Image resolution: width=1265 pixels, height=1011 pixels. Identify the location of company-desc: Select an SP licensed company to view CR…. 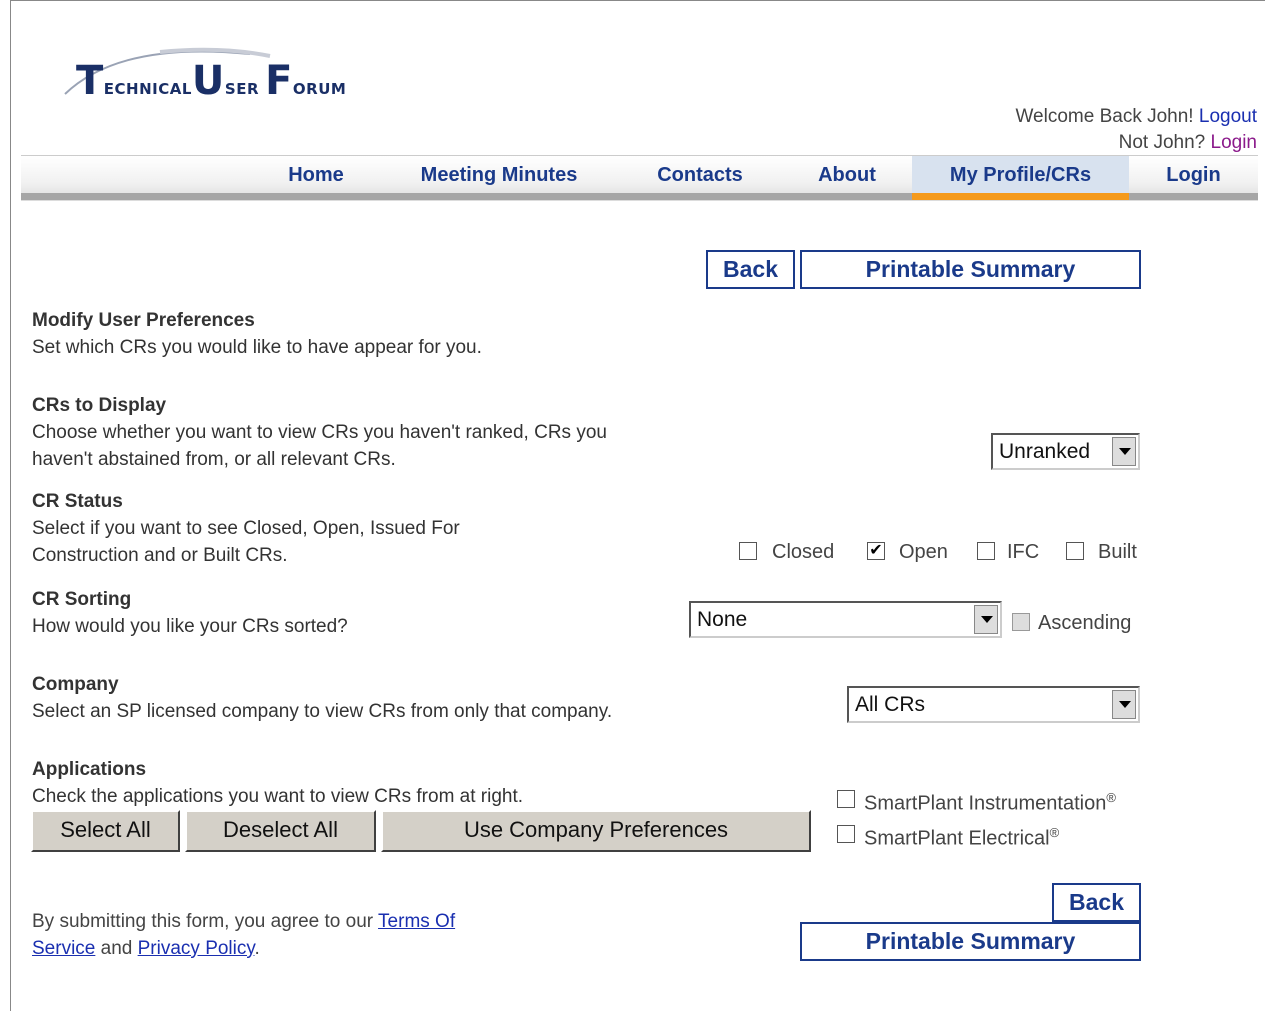
(322, 711).